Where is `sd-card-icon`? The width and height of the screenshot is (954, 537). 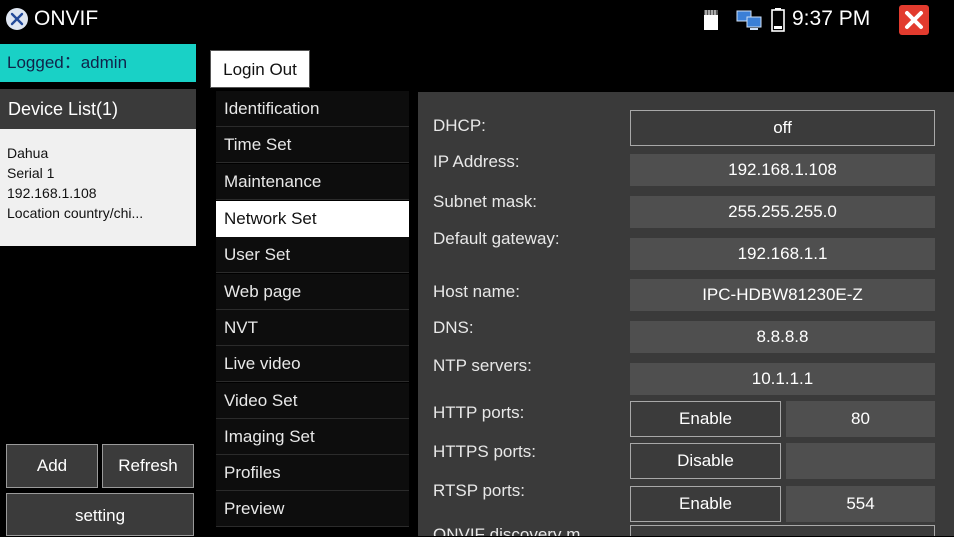 sd-card-icon is located at coordinates (711, 22).